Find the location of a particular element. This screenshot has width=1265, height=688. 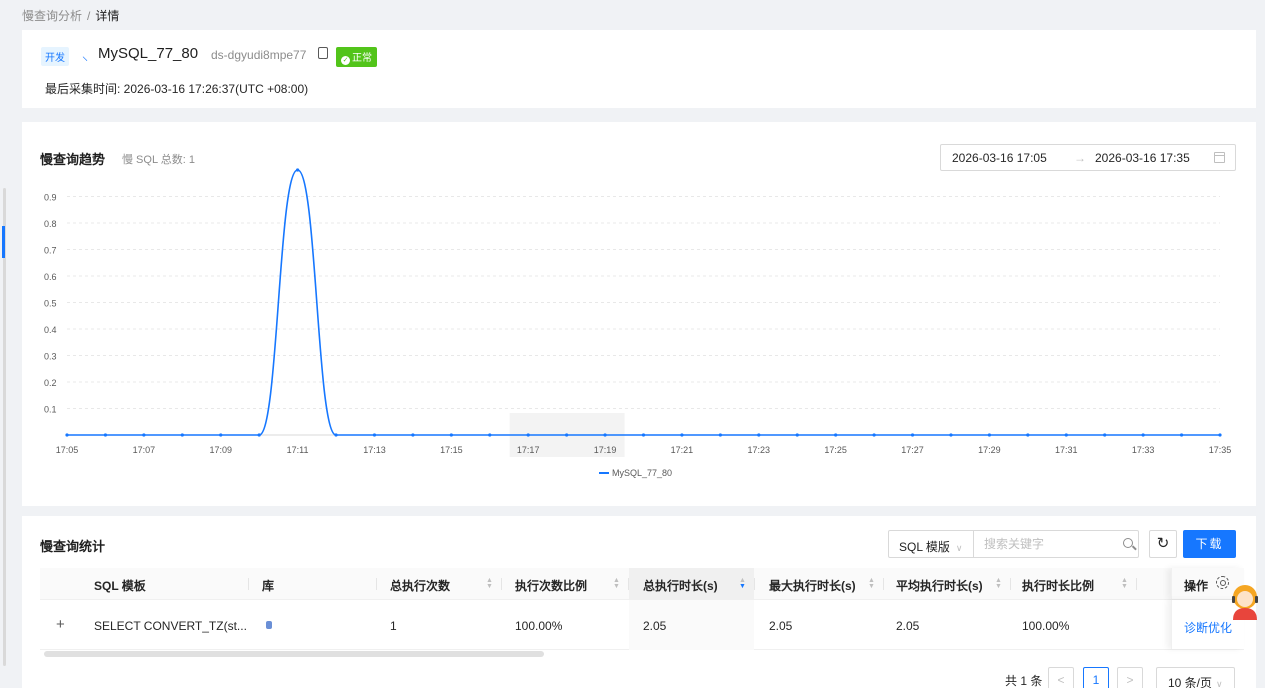

col-exec-ratio: 执行次数比例 is located at coordinates (551, 585).